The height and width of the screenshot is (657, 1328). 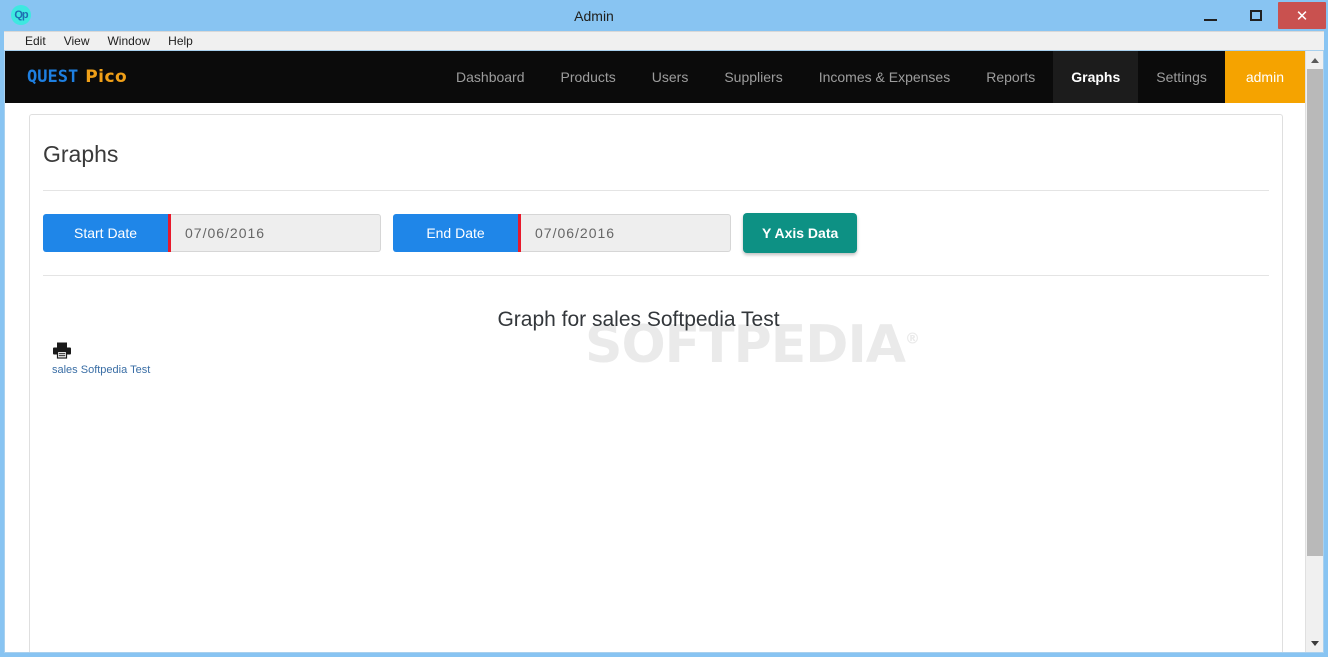 I want to click on nav-item-incomes-expenses: Incomes & Expenses, so click(x=885, y=77).